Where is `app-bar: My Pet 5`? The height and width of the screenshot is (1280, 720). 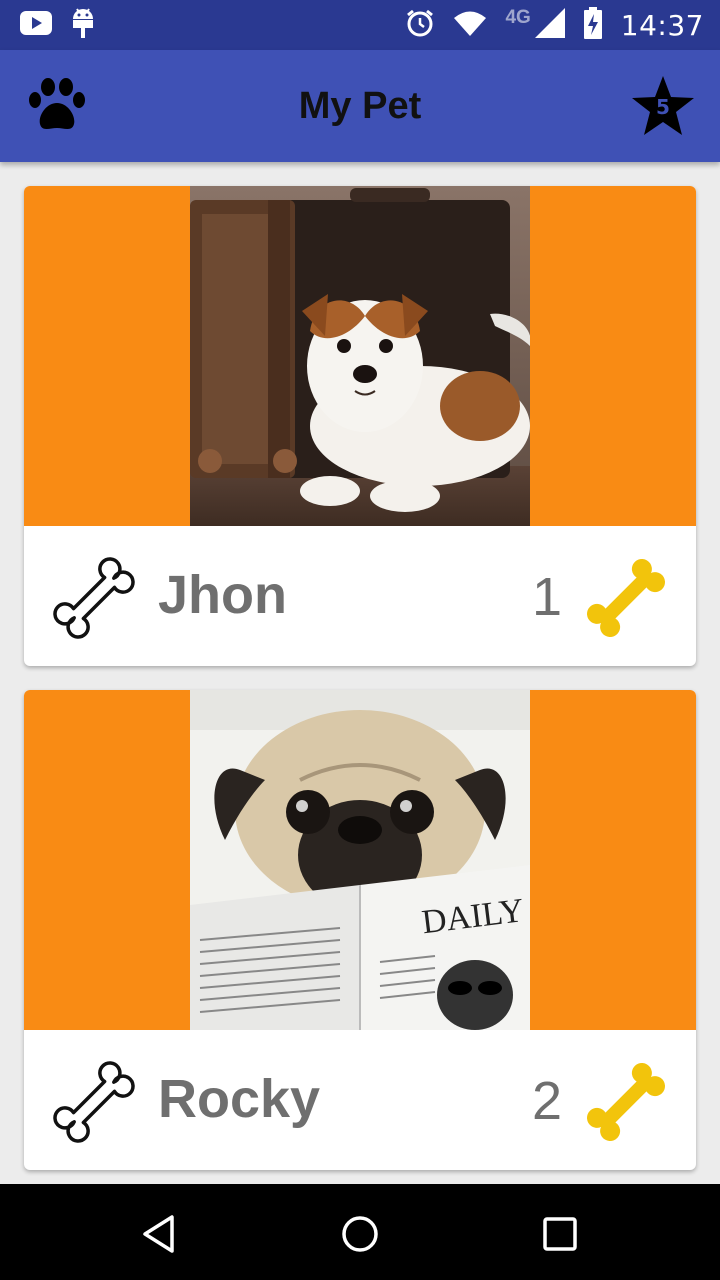
app-bar: My Pet 5 is located at coordinates (360, 106).